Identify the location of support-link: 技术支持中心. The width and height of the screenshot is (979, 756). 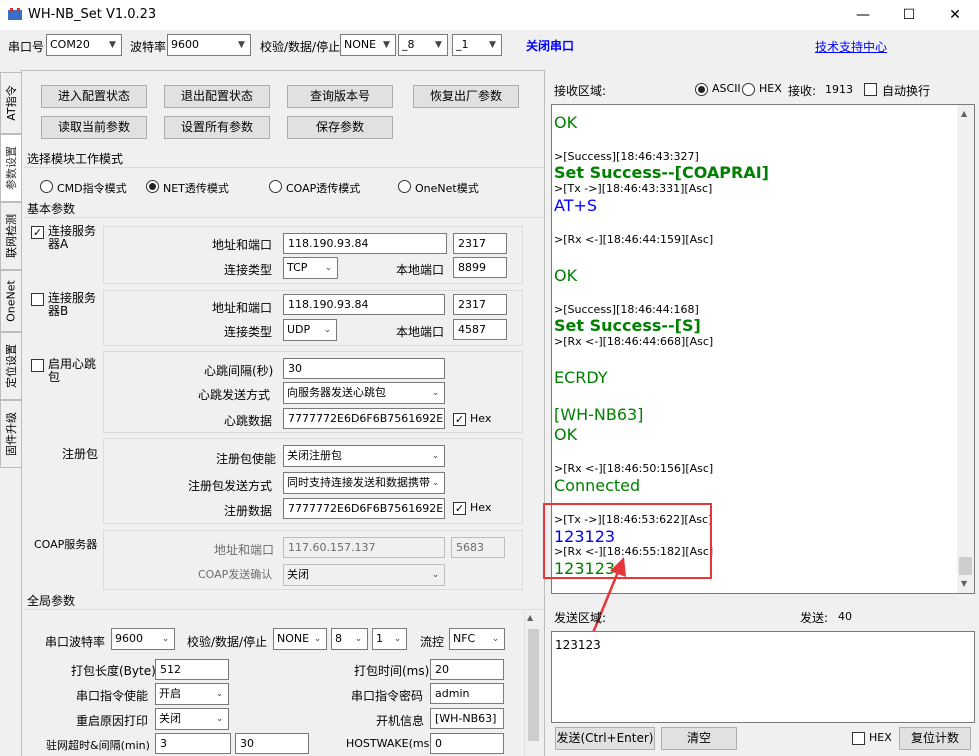
(851, 46).